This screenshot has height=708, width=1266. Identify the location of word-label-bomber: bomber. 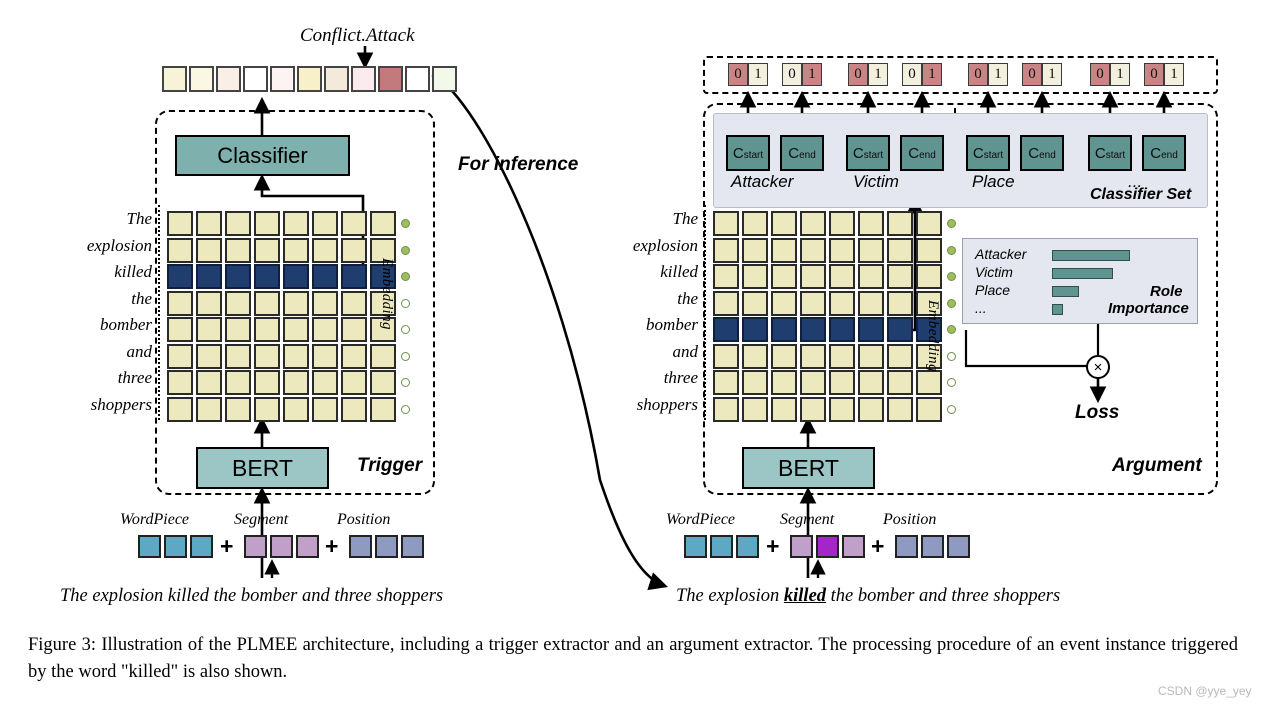
(126, 324).